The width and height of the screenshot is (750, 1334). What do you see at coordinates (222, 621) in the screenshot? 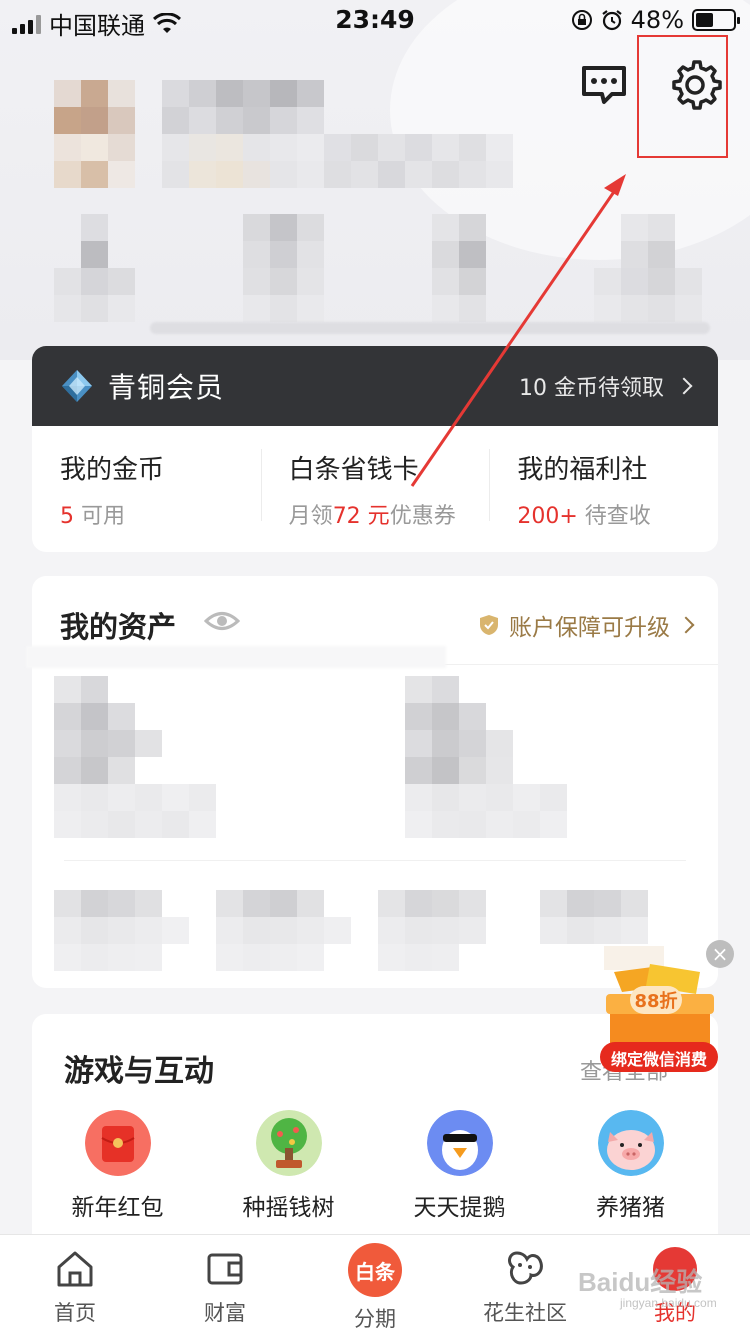
I see `eye-icon` at bounding box center [222, 621].